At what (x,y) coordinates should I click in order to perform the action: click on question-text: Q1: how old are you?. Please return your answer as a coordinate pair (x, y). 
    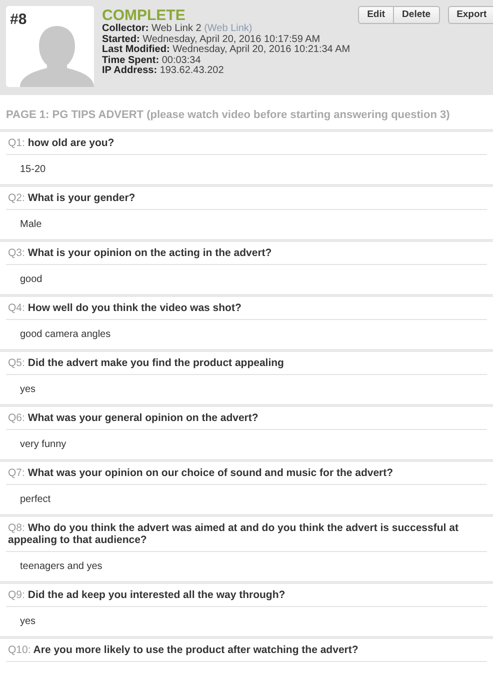
    Looking at the image, I should click on (246, 143).